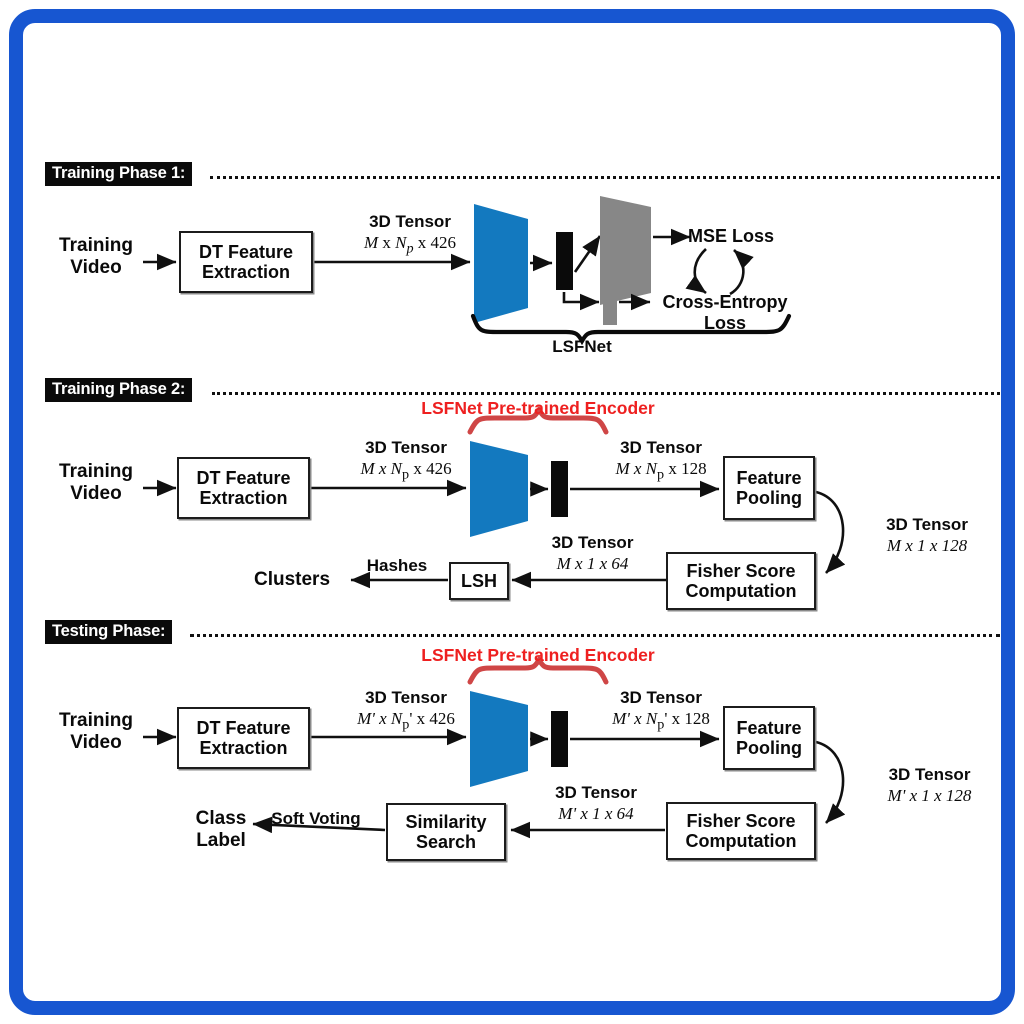  I want to click on similarity-search-box-p3: Similarity Search, so click(446, 832).